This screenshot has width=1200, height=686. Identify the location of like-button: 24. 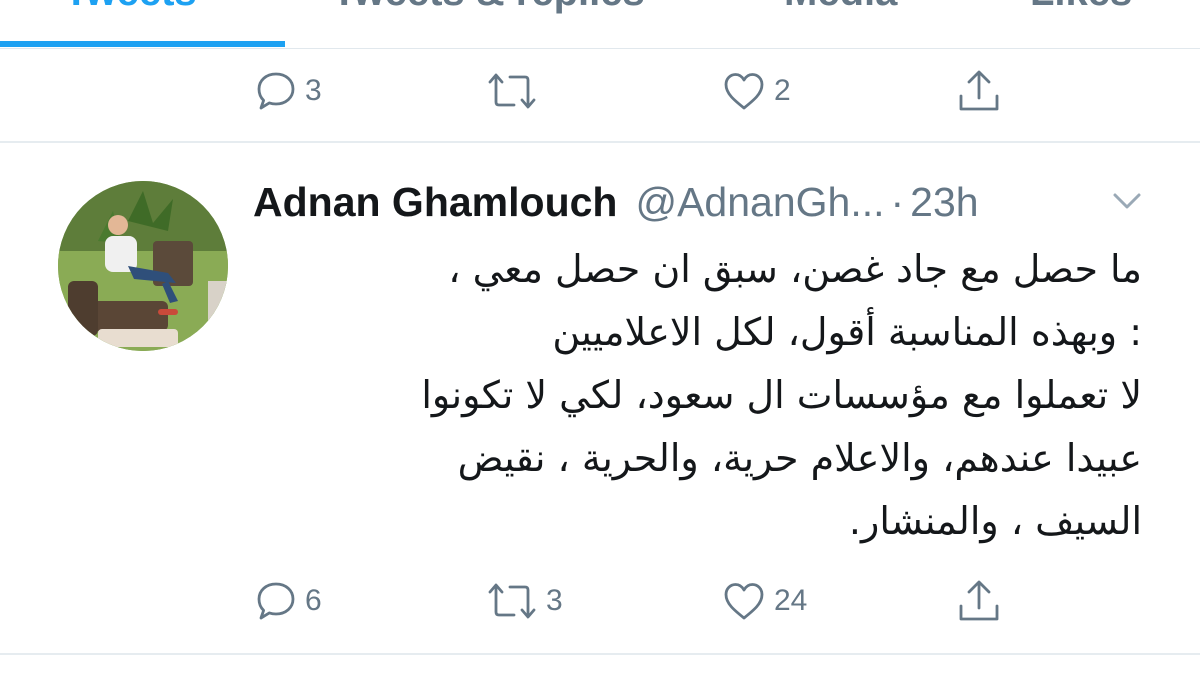
(764, 601).